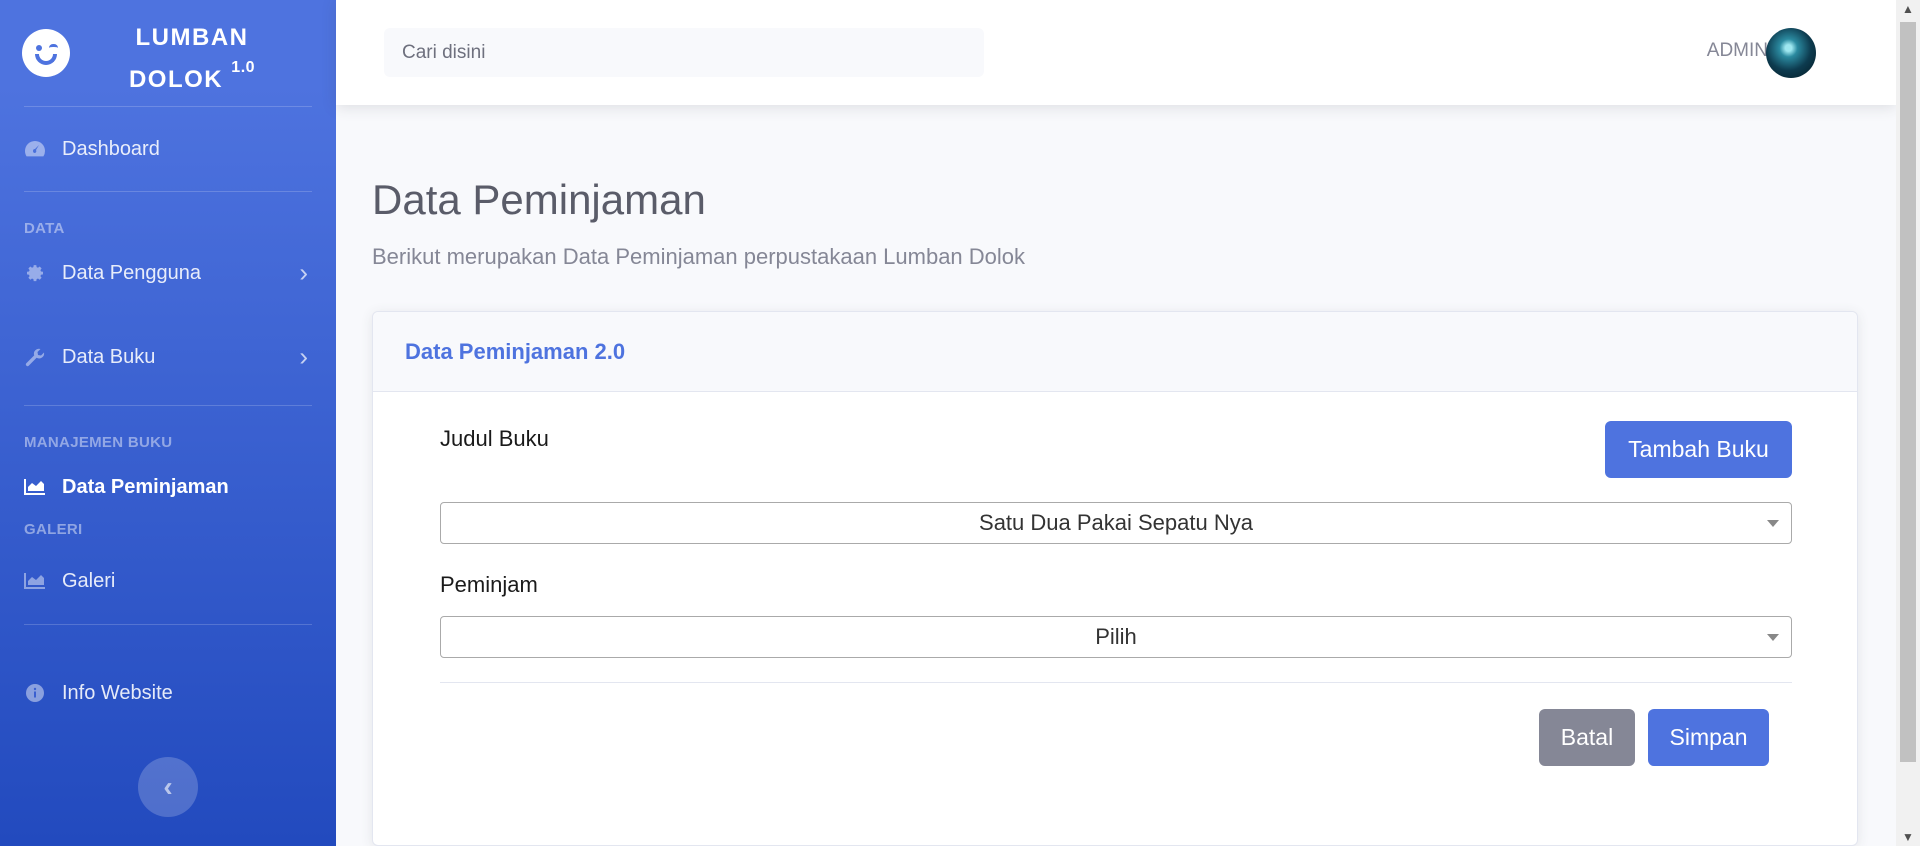  I want to click on sidebar-item-label: Data Pengguna, so click(132, 272).